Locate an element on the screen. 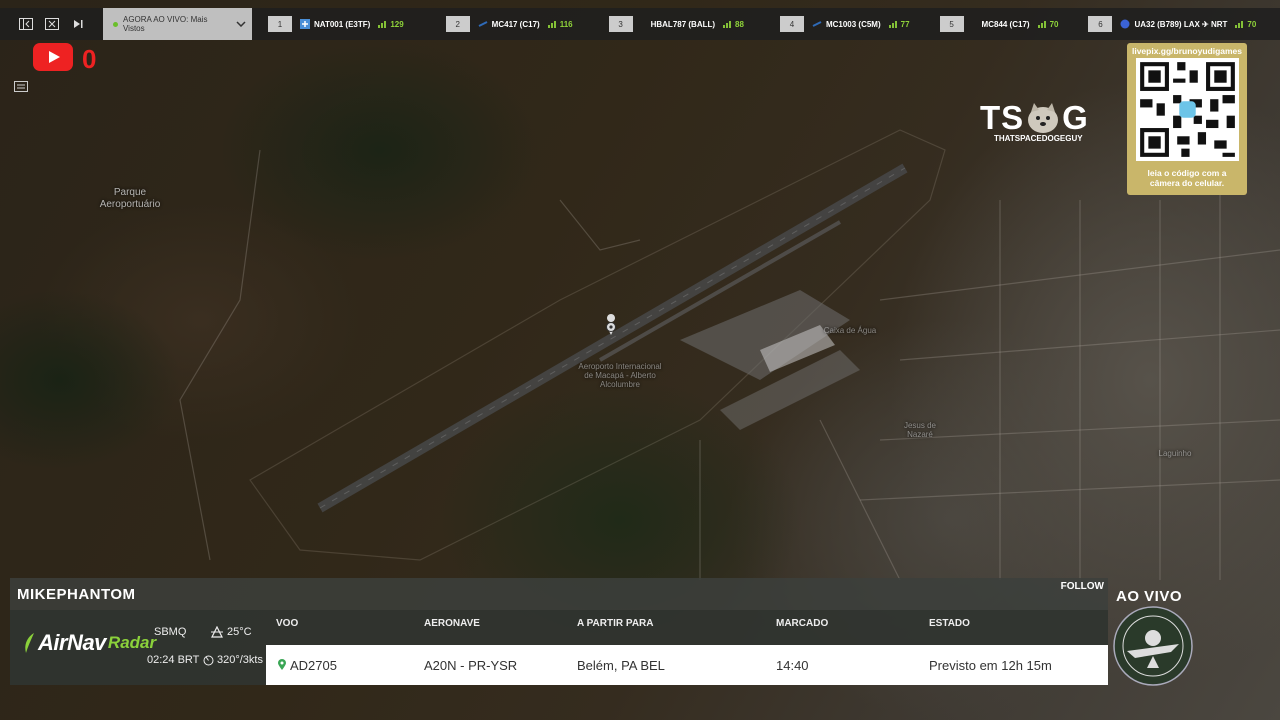 The height and width of the screenshot is (720, 1280). slot-number: 3 is located at coordinates (620, 24).